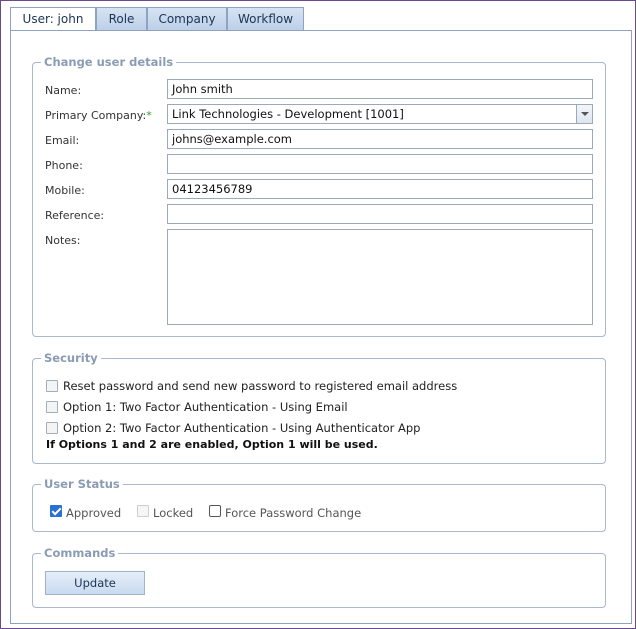 The image size is (636, 629). I want to click on notes-label: Notes:, so click(63, 240).